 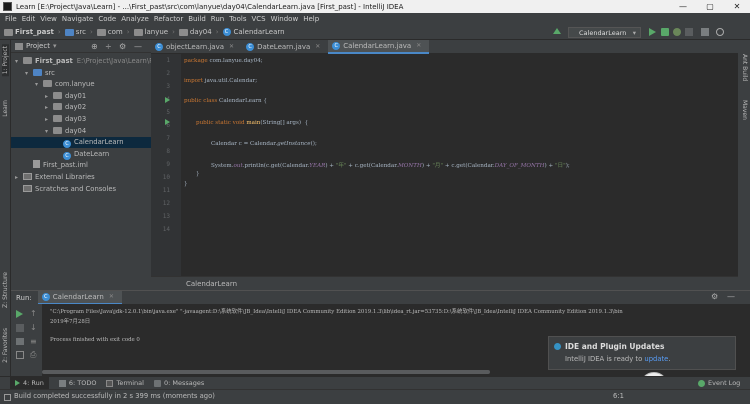 I want to click on project-tool-button: 1: Project, so click(x=5, y=60).